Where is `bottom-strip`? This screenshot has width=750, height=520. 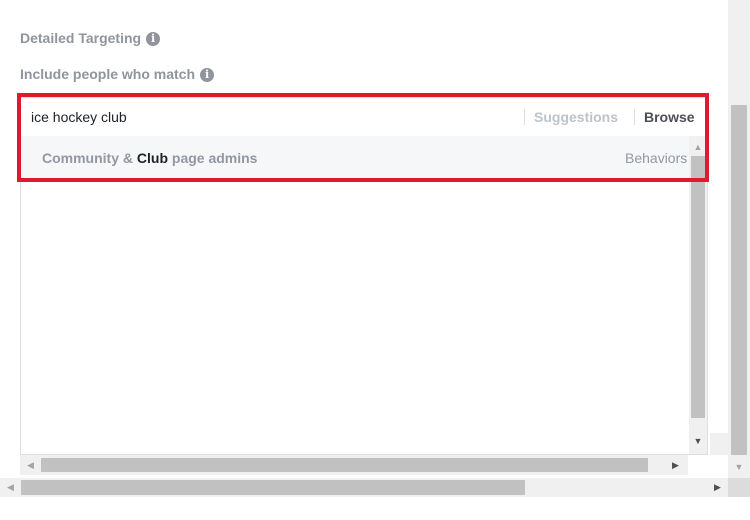 bottom-strip is located at coordinates (375, 508).